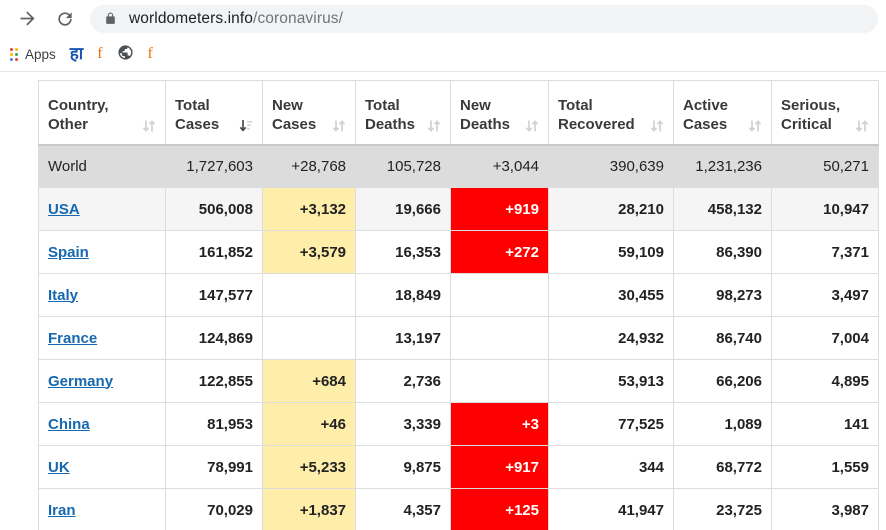 The image size is (886, 530). What do you see at coordinates (484, 18) in the screenshot?
I see `address-bar: worldometers.info/coronavirus/` at bounding box center [484, 18].